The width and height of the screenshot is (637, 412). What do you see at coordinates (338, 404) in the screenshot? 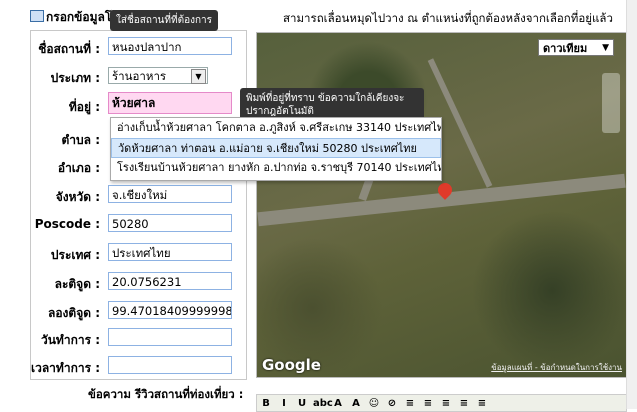
I see `text-color-button: A` at bounding box center [338, 404].